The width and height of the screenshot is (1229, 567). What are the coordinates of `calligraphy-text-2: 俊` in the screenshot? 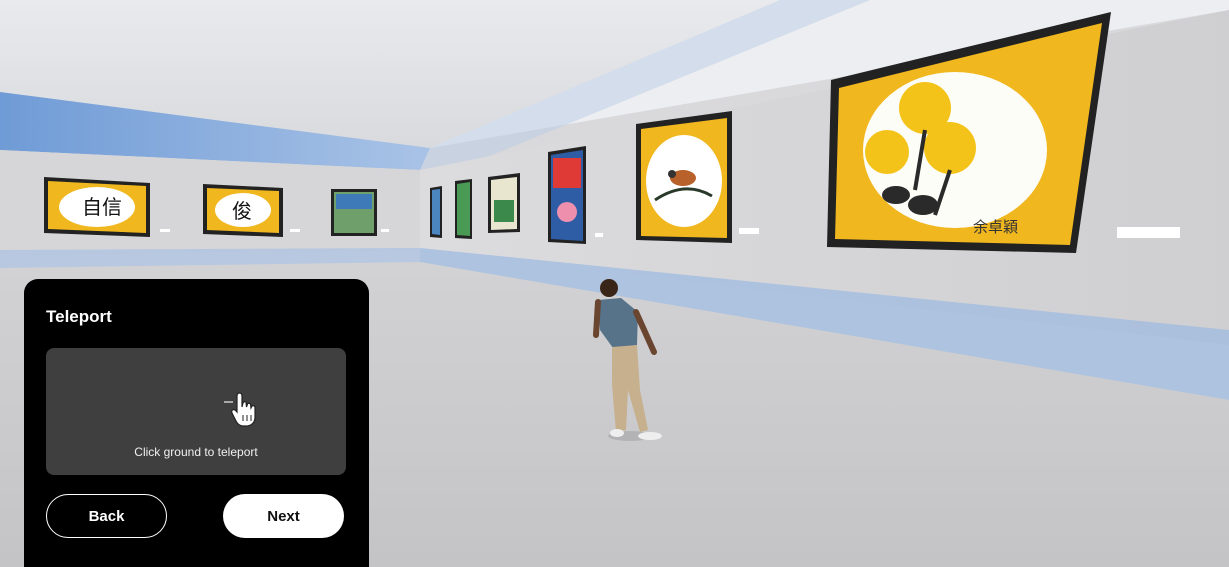 It's located at (242, 211).